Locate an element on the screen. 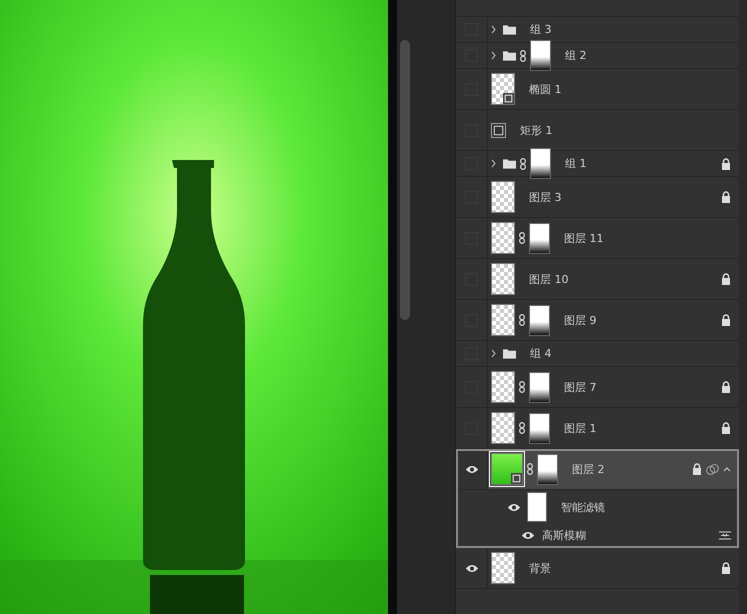 This screenshot has height=614, width=747. layer-name: 组 2 is located at coordinates (575, 55).